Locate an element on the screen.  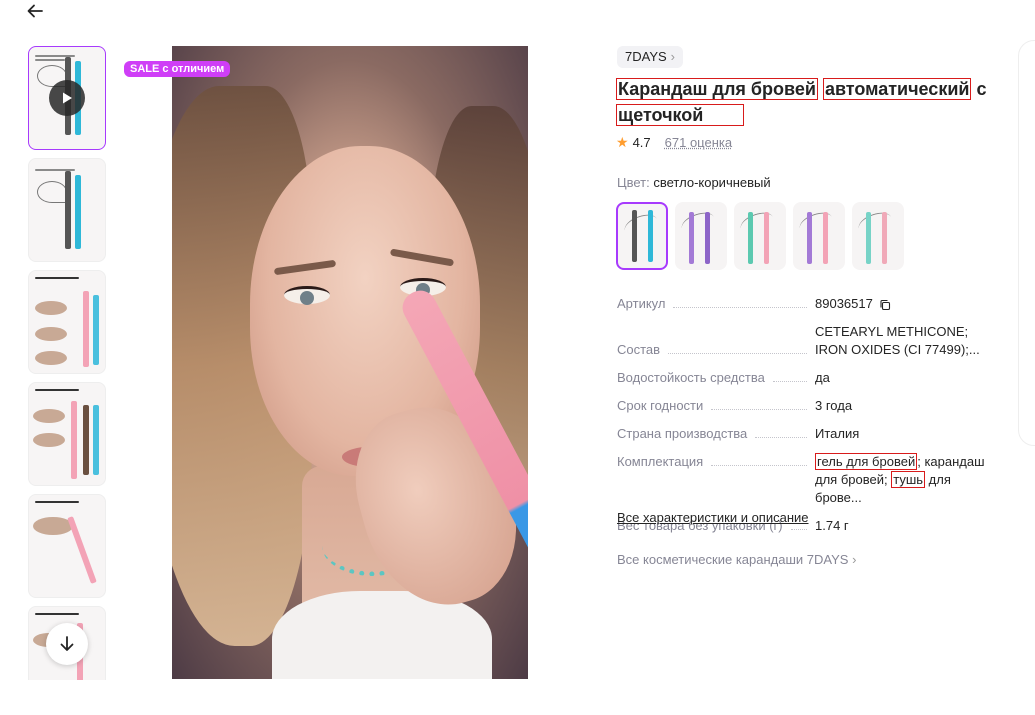
color-label: Цвет: светло-коричневый is located at coordinates (694, 182).